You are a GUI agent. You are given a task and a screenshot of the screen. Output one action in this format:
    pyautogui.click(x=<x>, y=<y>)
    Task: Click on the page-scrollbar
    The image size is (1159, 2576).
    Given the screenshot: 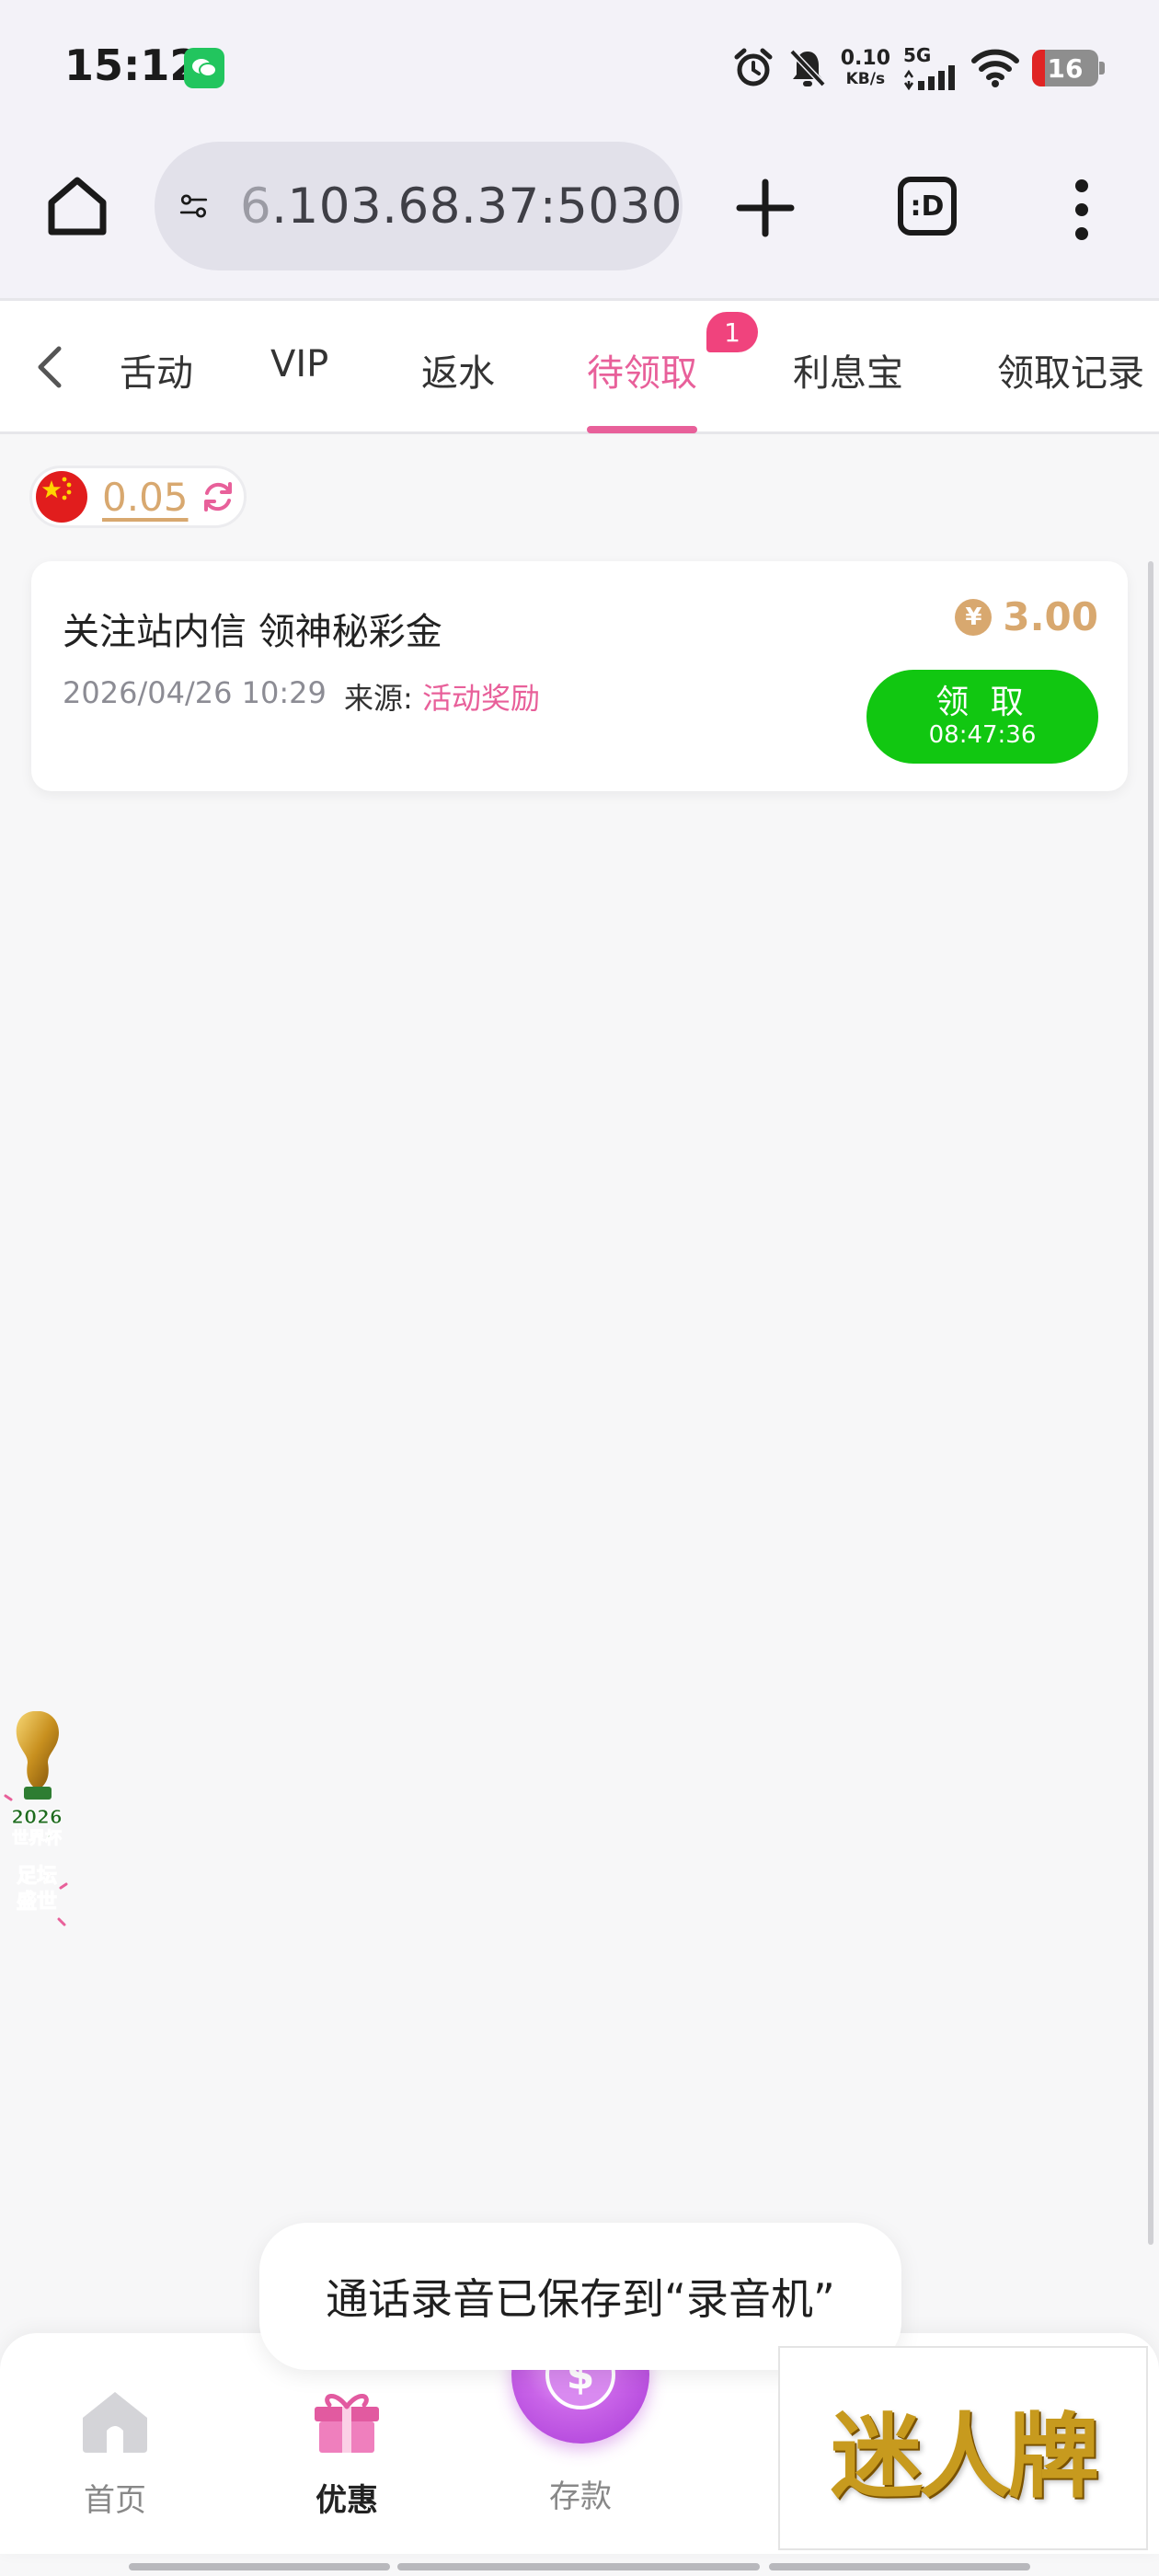 What is the action you would take?
    pyautogui.click(x=1150, y=1403)
    